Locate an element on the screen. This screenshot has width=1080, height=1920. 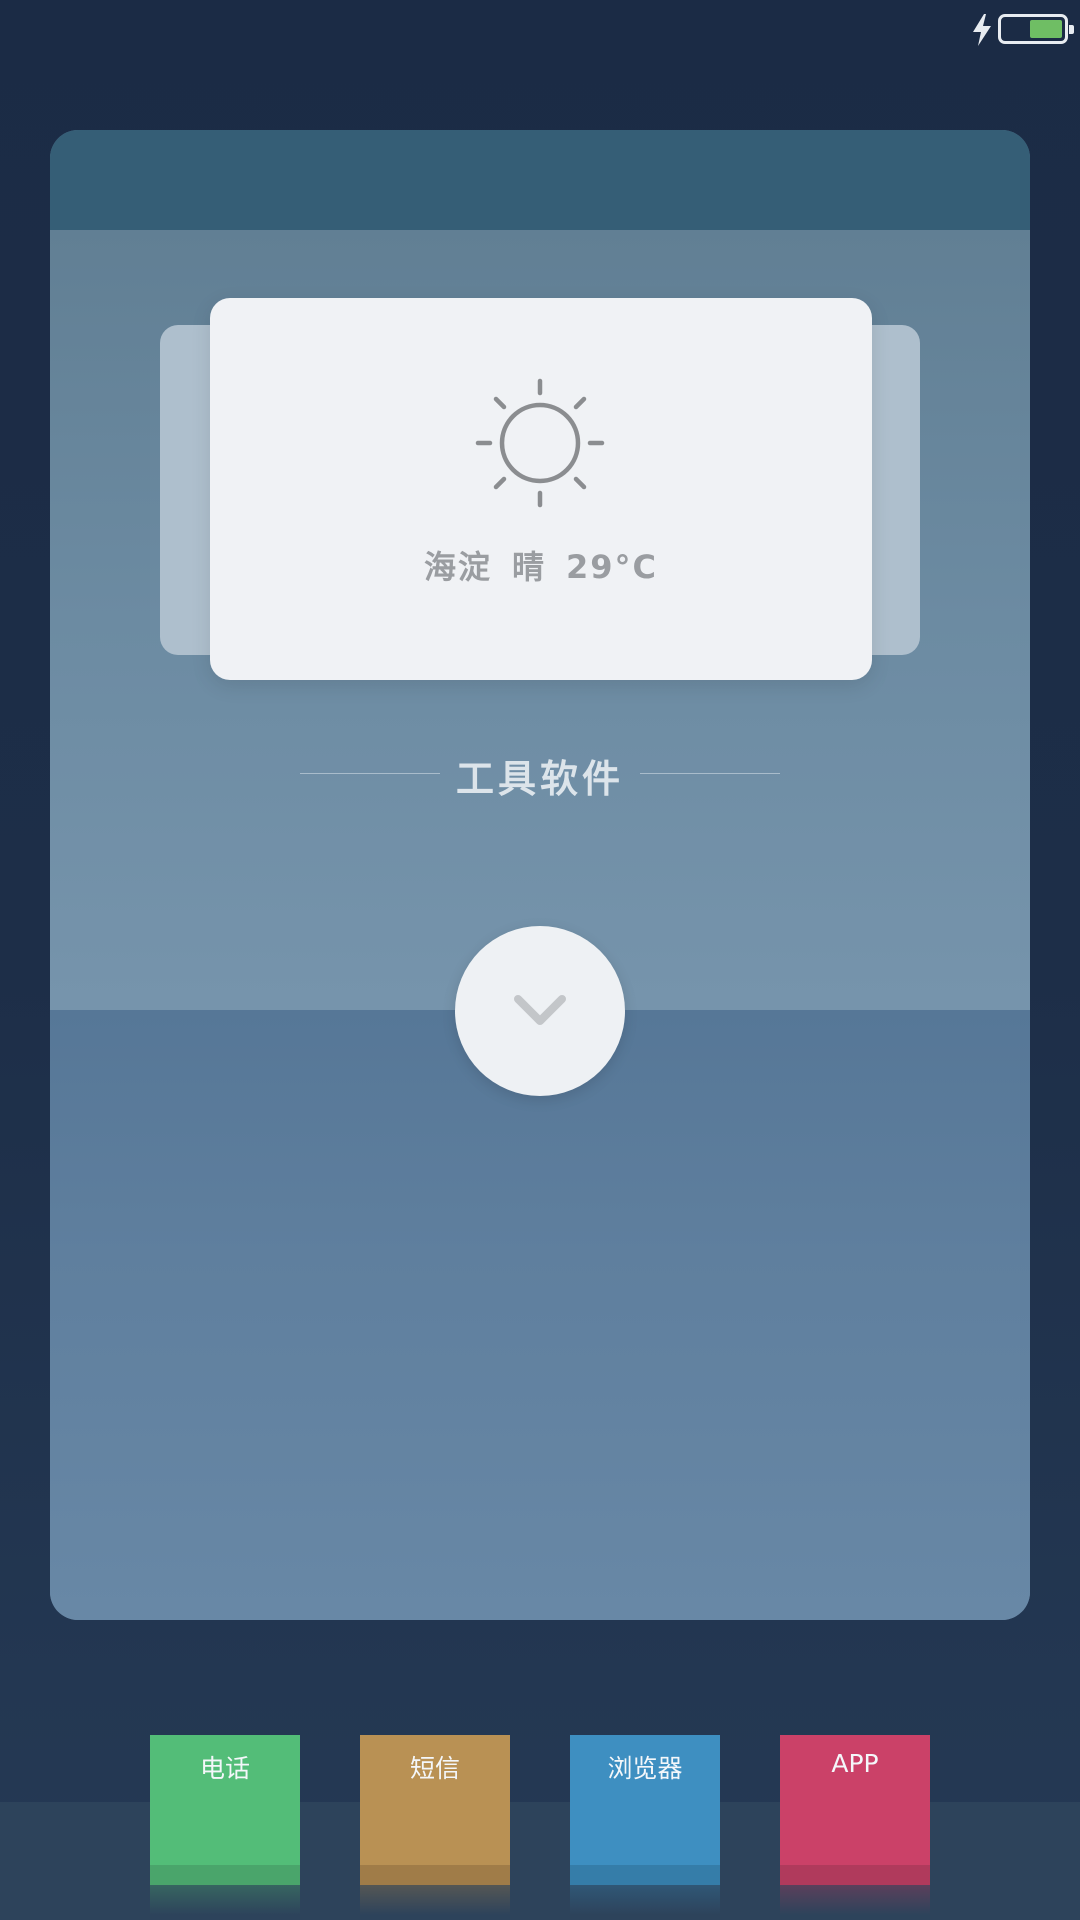
weather-summary: 海淀晴 29°C is located at coordinates (541, 565).